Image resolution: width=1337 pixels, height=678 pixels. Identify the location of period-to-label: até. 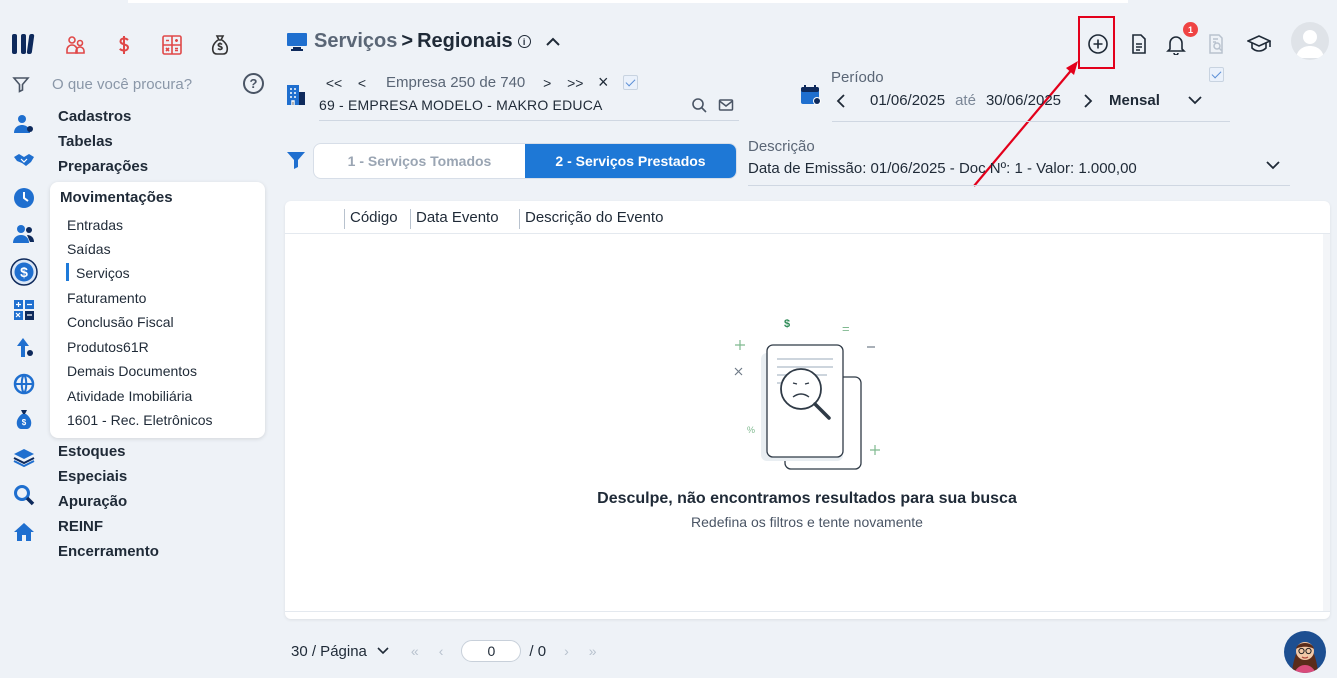
(965, 100).